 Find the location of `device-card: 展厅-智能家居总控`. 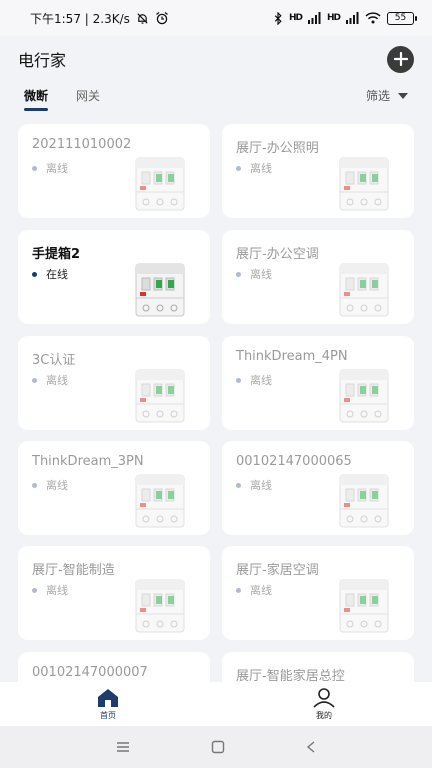

device-card: 展厅-智能家居总控 is located at coordinates (318, 667).